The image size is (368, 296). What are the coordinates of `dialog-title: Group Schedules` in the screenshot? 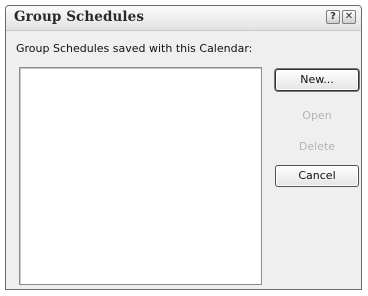 It's located at (79, 17).